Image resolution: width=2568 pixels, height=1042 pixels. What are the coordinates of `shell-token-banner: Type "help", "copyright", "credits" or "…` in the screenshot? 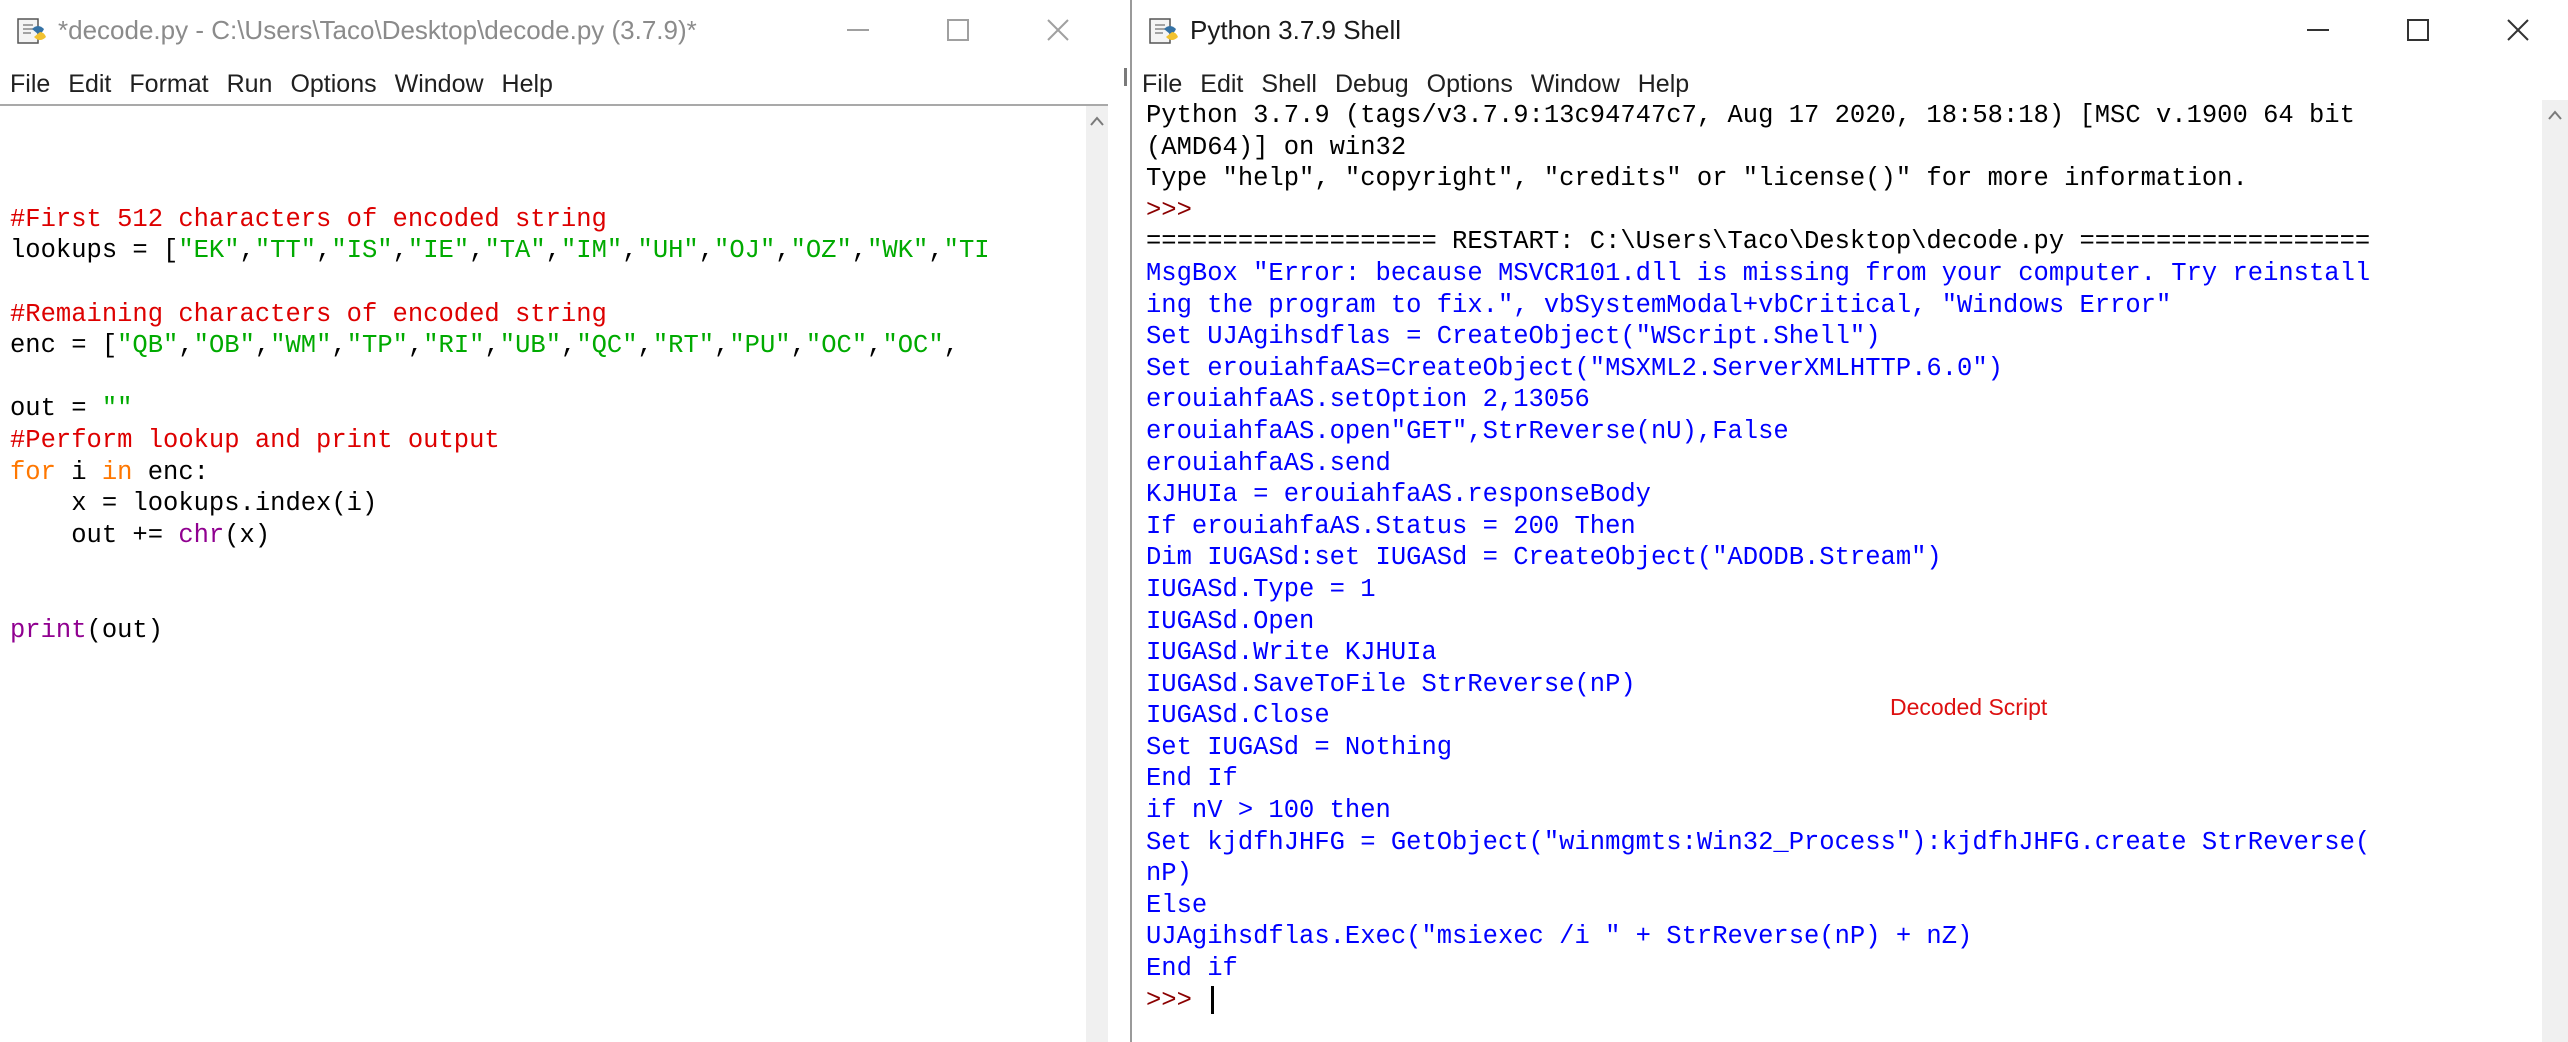 It's located at (1697, 179).